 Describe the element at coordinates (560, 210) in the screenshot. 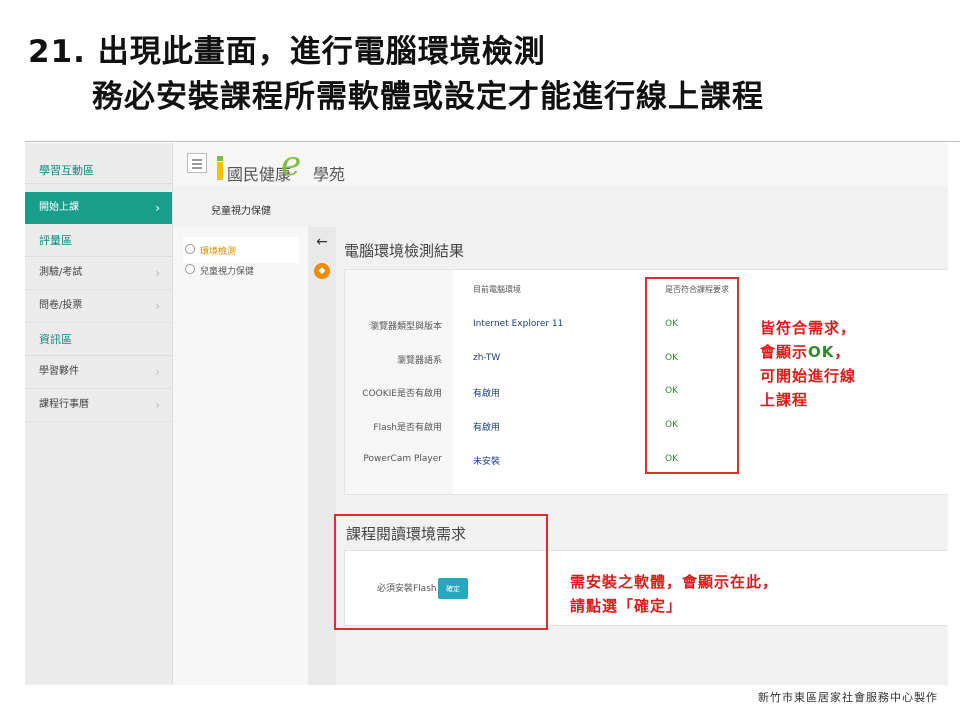

I see `course-title-bar: 兒童視力保健` at that location.